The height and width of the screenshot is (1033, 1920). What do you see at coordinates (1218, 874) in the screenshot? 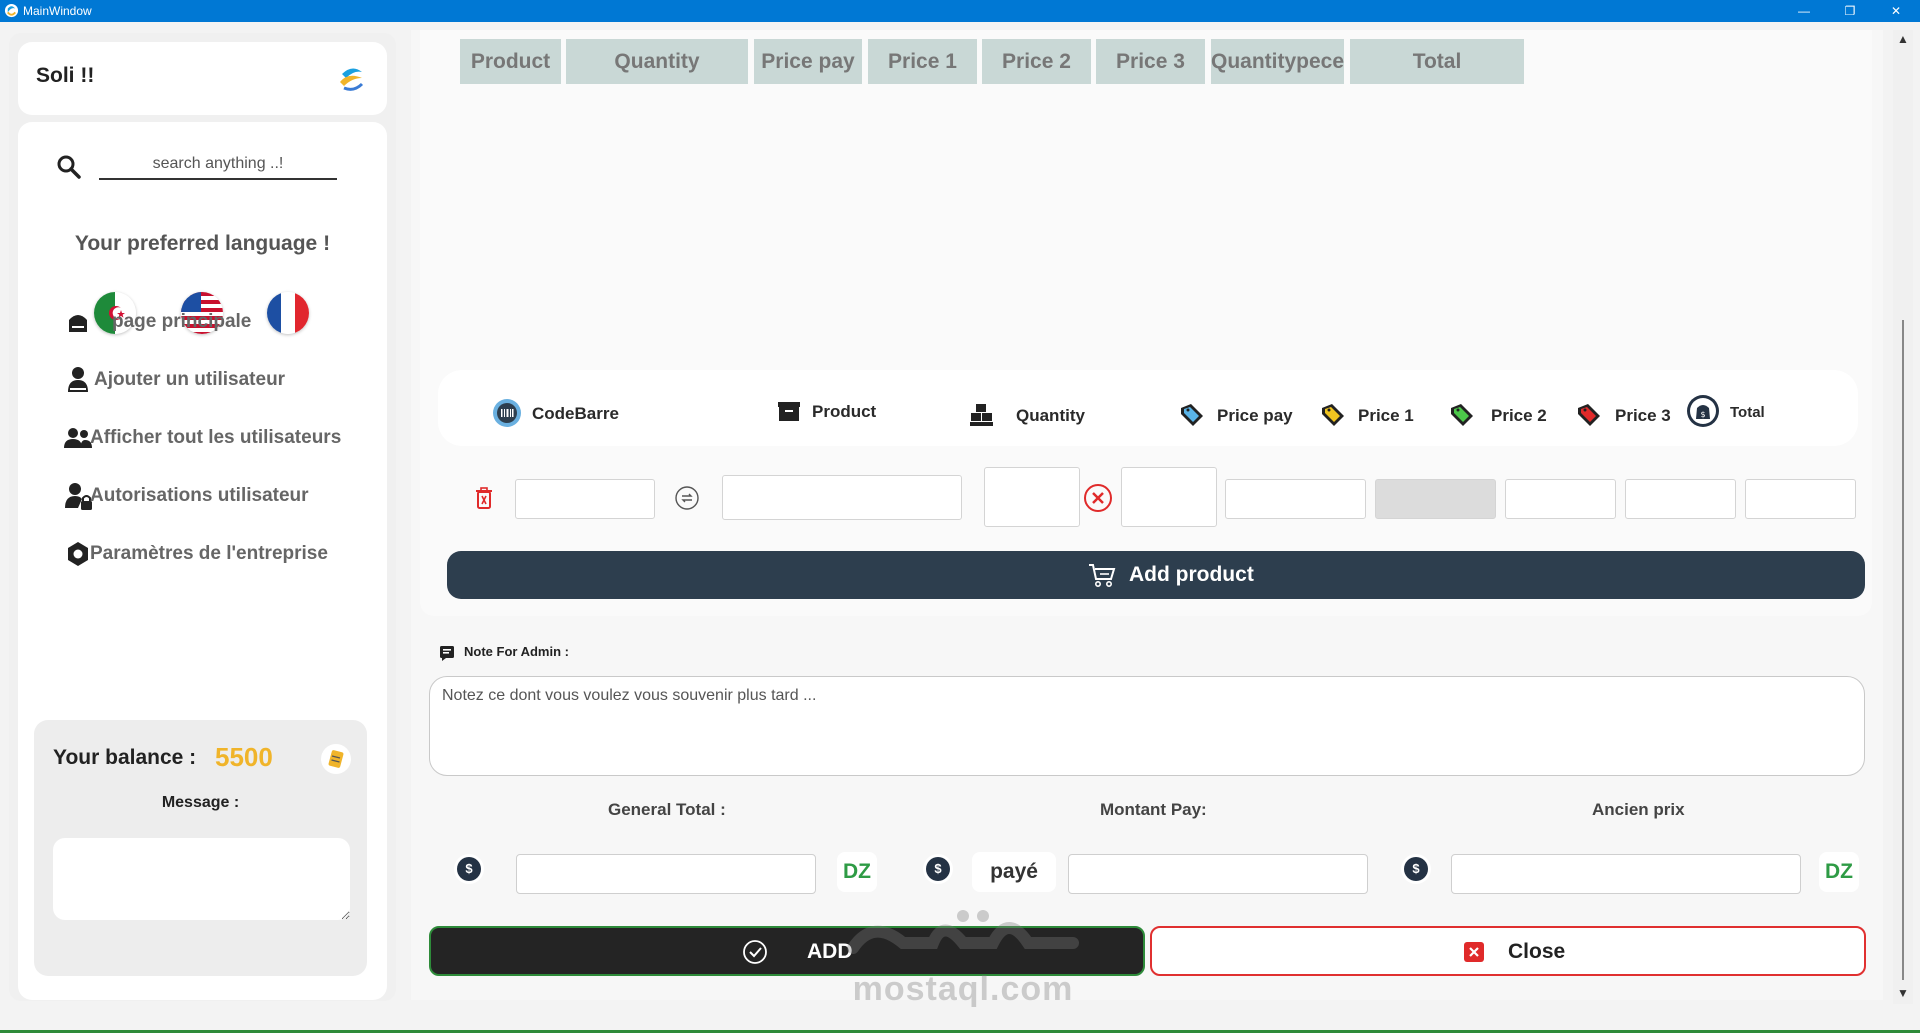
I see `montant-pay-input` at bounding box center [1218, 874].